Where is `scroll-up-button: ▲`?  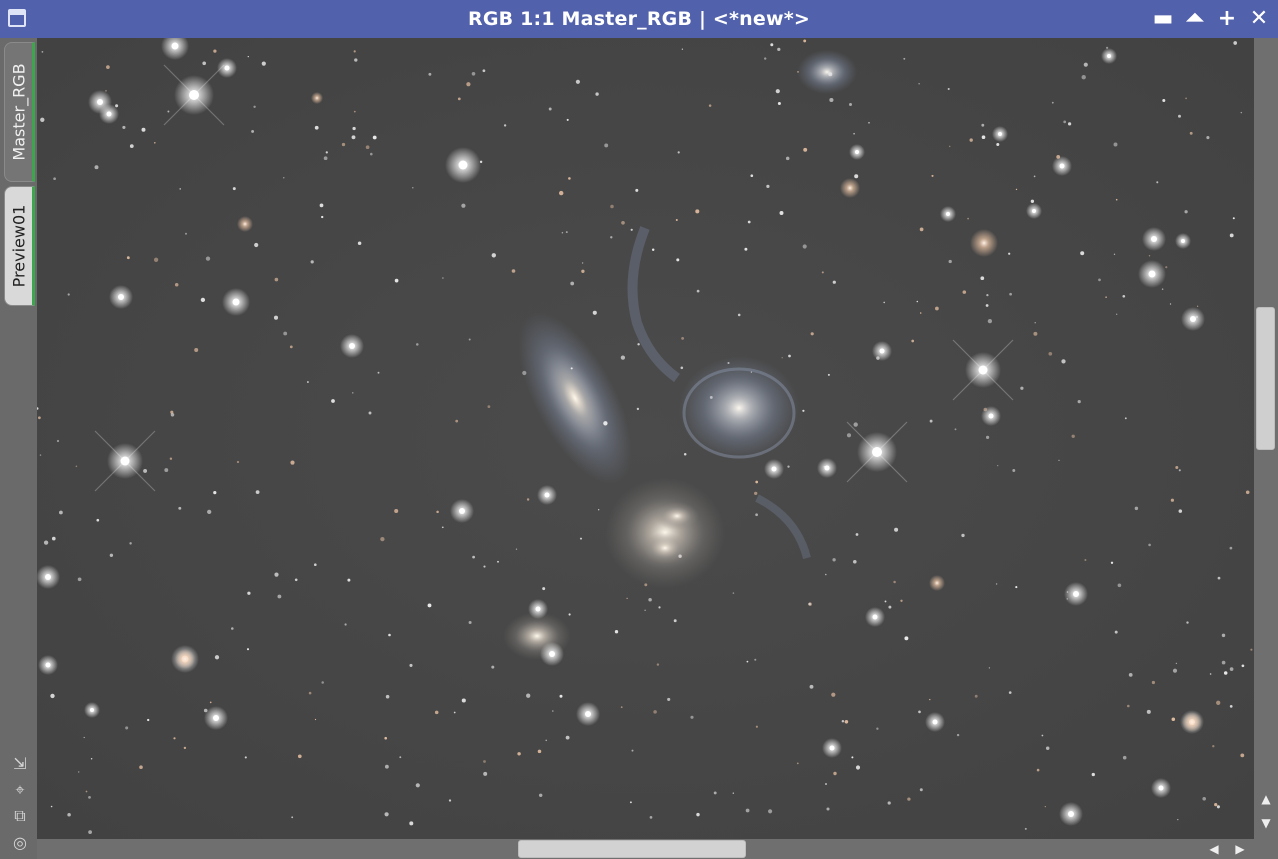 scroll-up-button: ▲ is located at coordinates (1266, 799).